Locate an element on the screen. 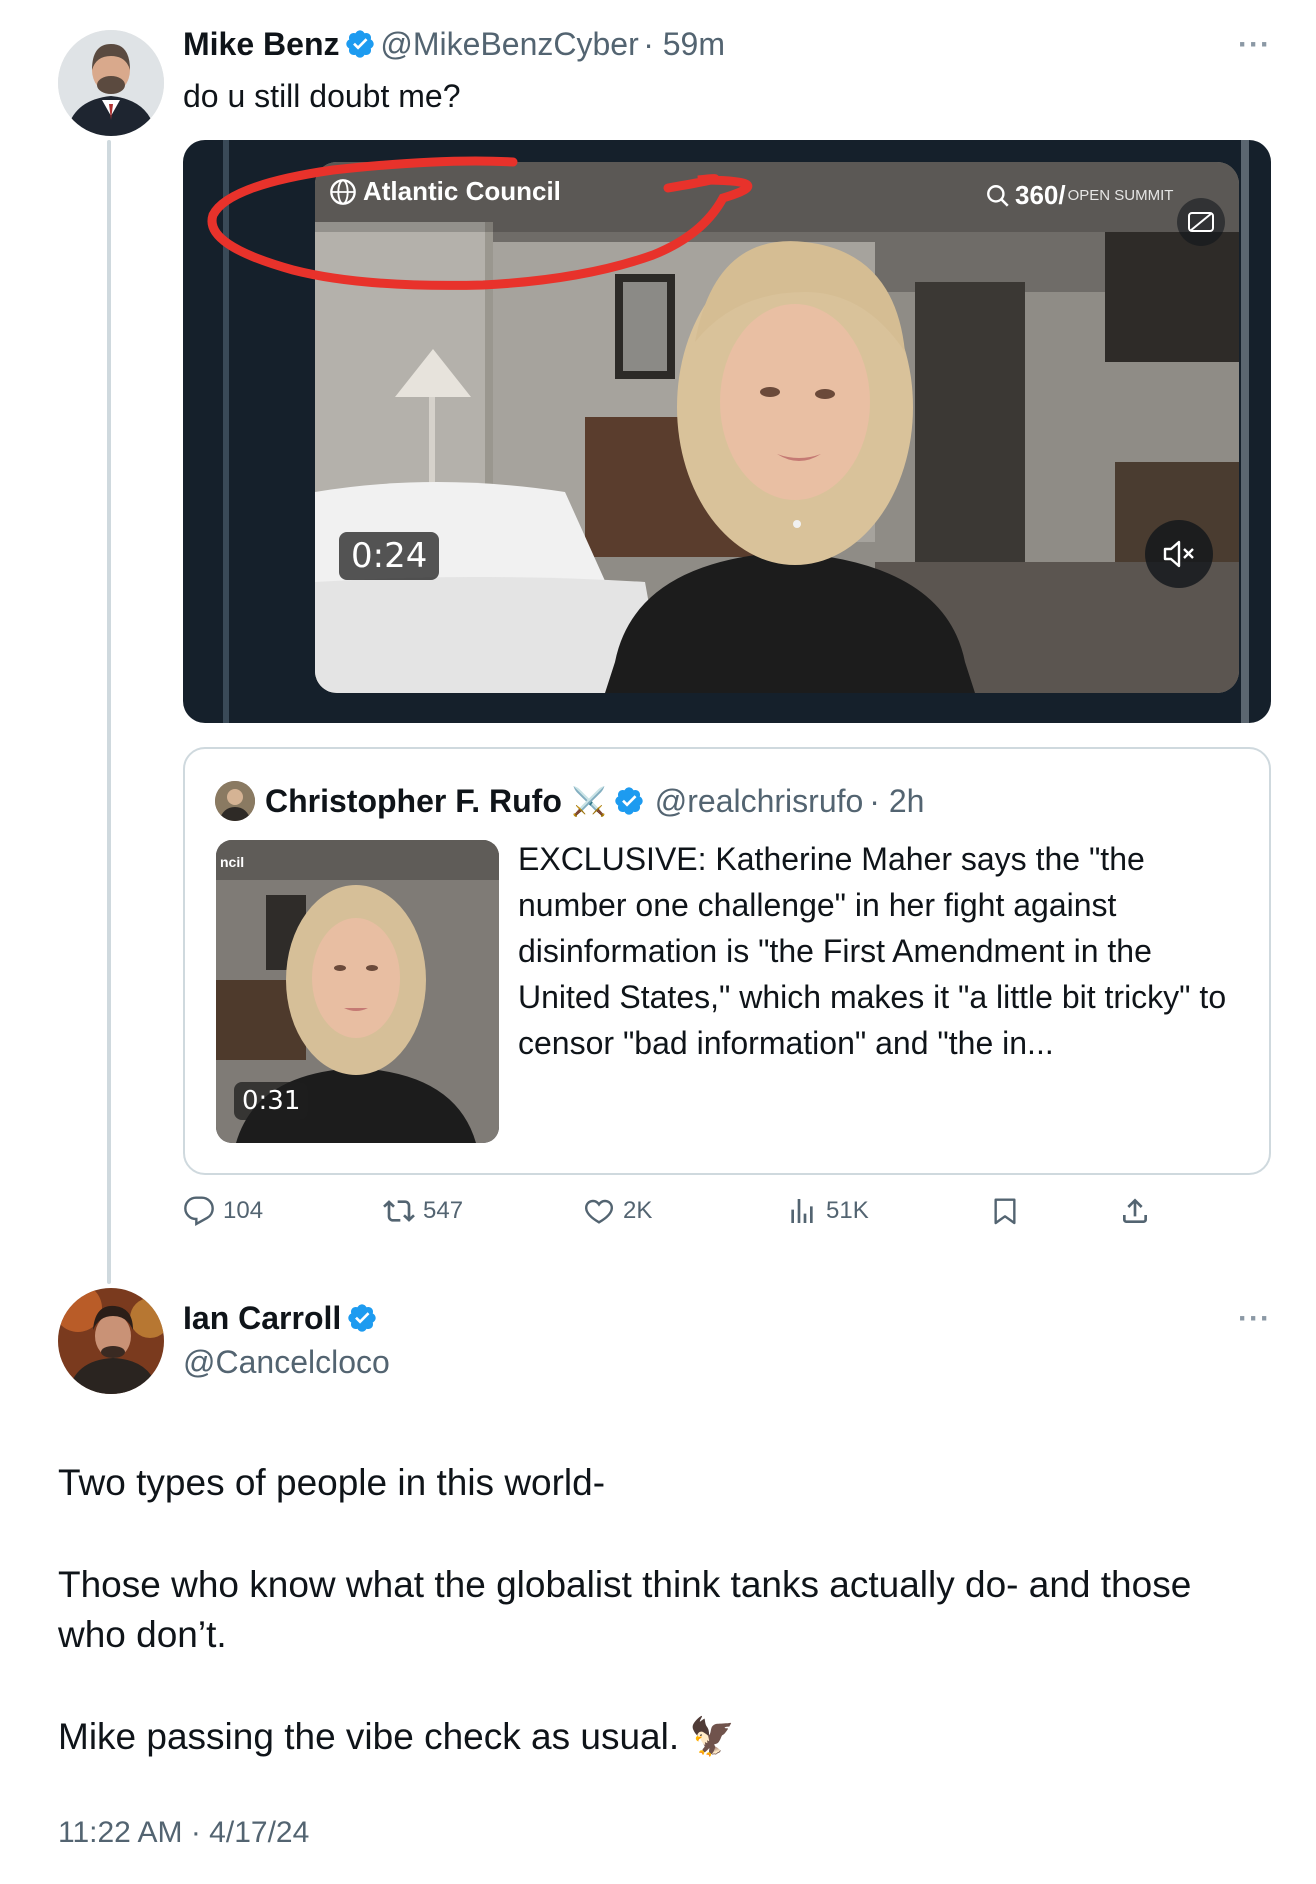 Image resolution: width=1316 pixels, height=1884 pixels. quote-author-name: Christopher F. Rufo is located at coordinates (413, 801).